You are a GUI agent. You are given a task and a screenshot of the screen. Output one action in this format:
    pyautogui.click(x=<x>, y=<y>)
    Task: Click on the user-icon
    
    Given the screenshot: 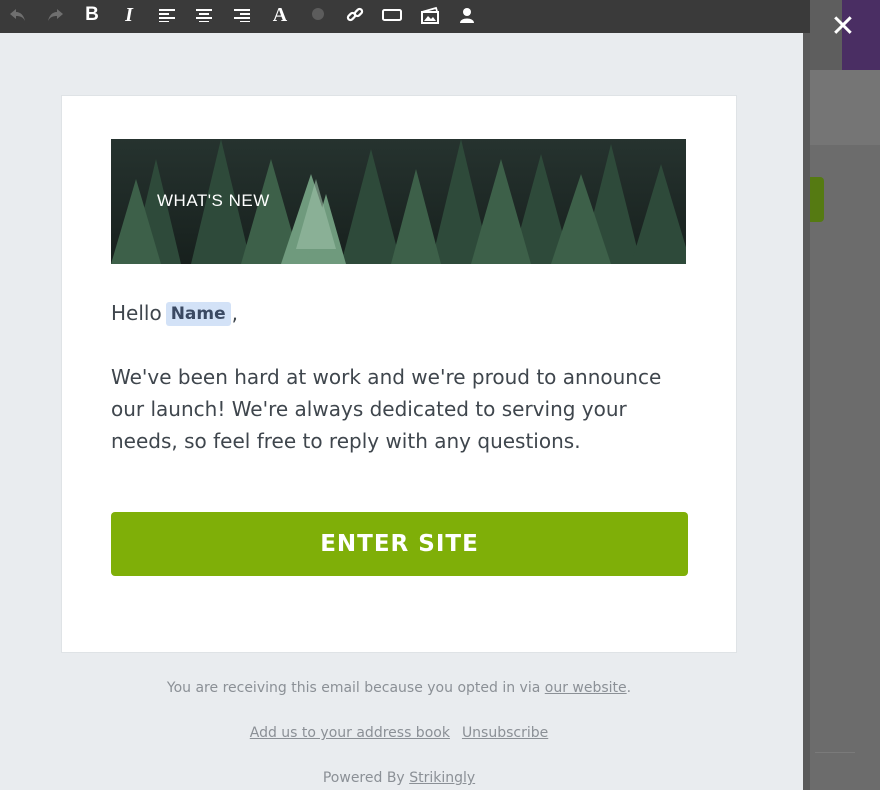 What is the action you would take?
    pyautogui.click(x=467, y=15)
    